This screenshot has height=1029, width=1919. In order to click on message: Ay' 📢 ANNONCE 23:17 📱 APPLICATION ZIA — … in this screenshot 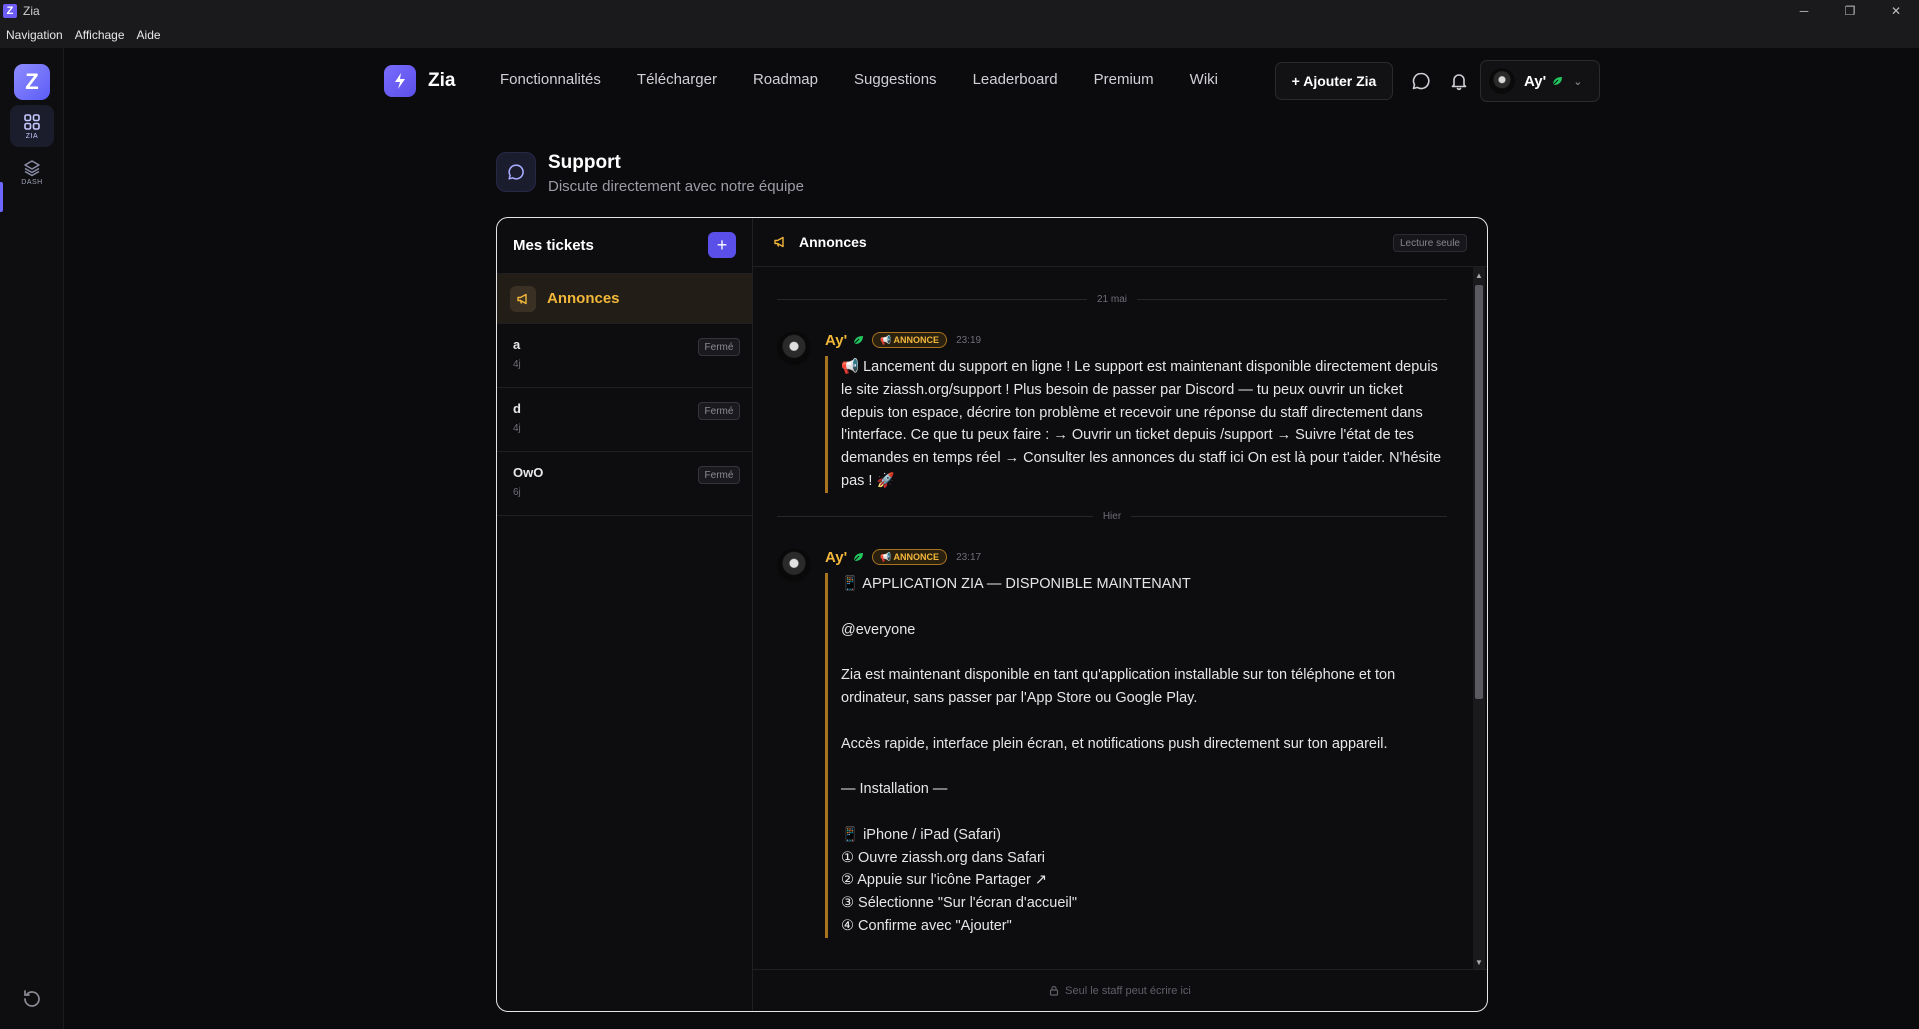, I will do `click(1112, 759)`.